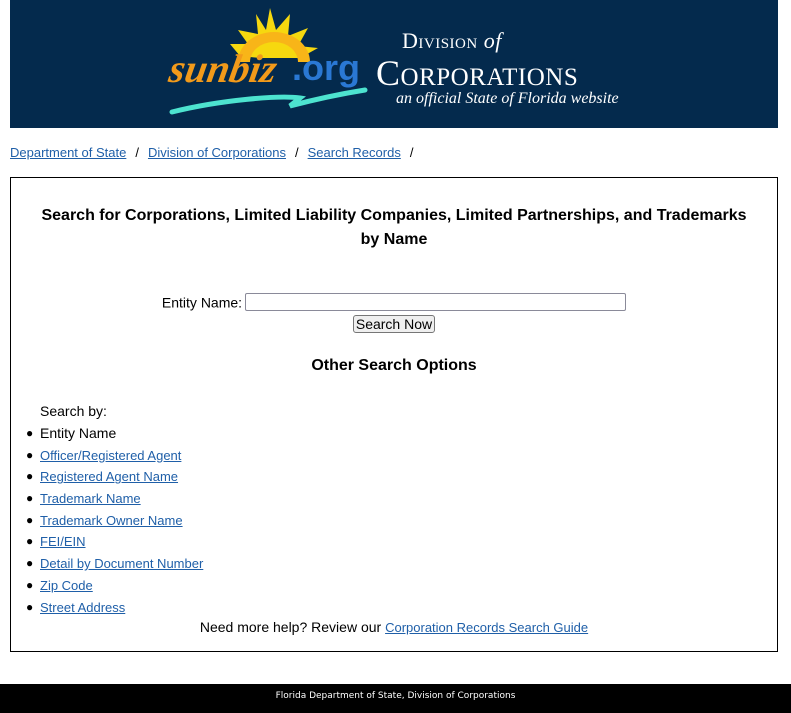  Describe the element at coordinates (121, 563) in the screenshot. I see `detail-by-document-number-link: Detail by Document Number` at that location.